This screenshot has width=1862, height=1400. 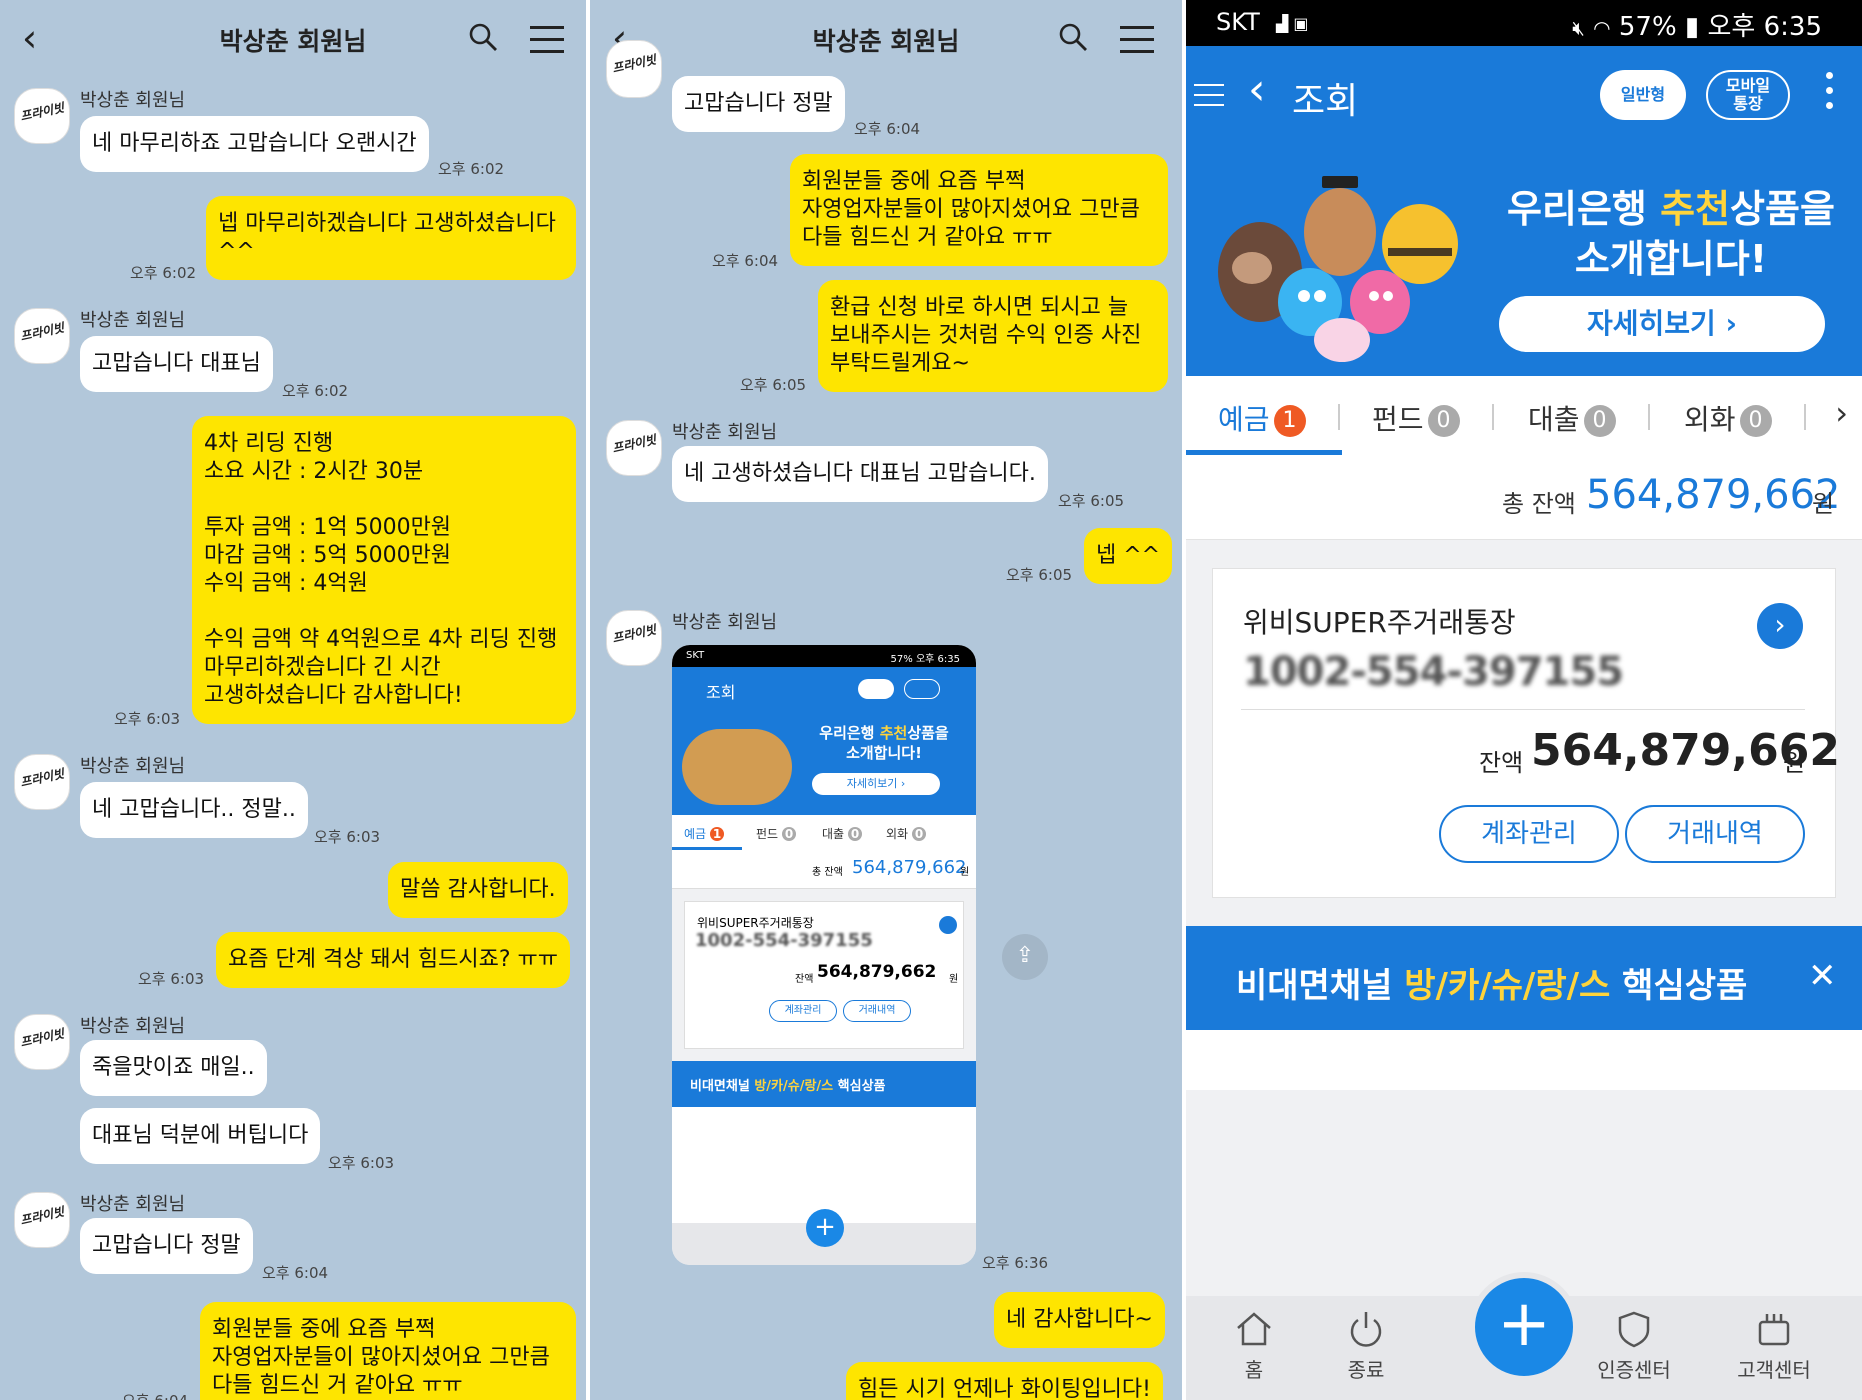 What do you see at coordinates (1128, 556) in the screenshot?
I see `message-bubble: 넵 ^^` at bounding box center [1128, 556].